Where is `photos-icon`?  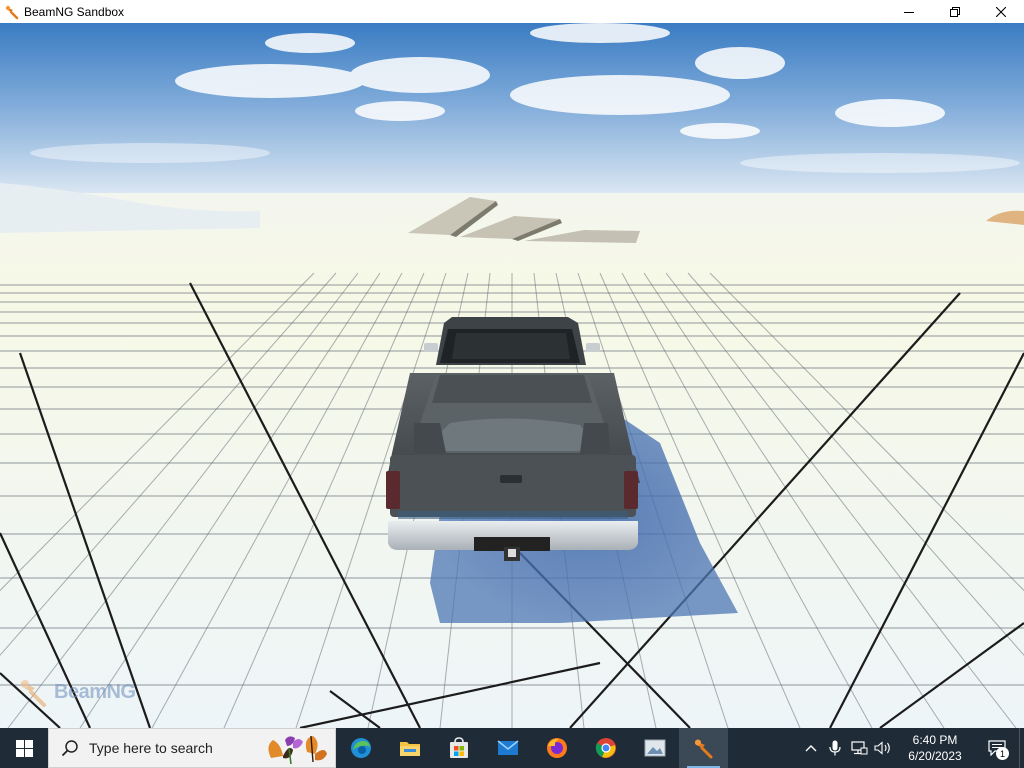
photos-icon is located at coordinates (654, 748).